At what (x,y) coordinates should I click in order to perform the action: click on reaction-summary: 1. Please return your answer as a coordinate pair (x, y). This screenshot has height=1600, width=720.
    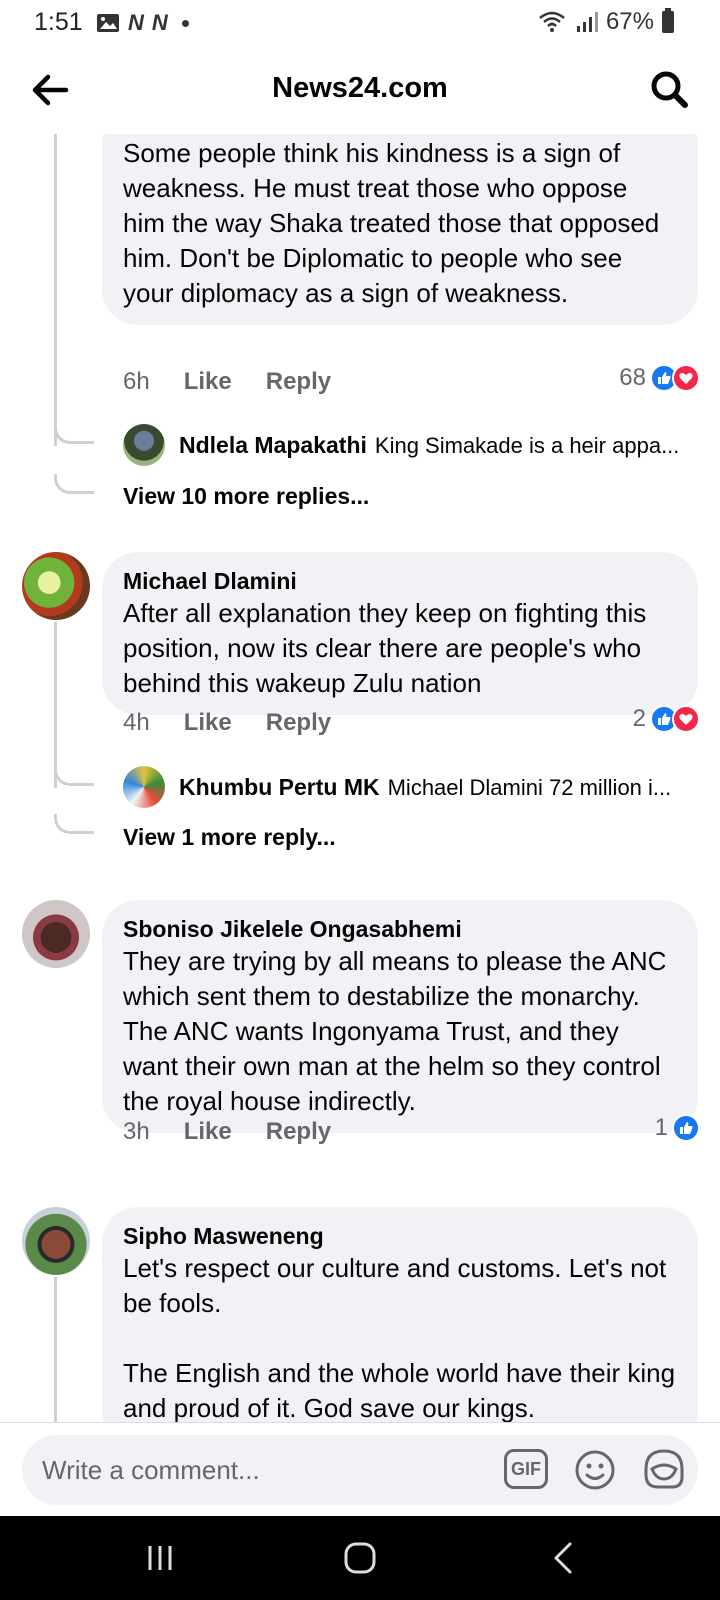
    Looking at the image, I should click on (677, 1128).